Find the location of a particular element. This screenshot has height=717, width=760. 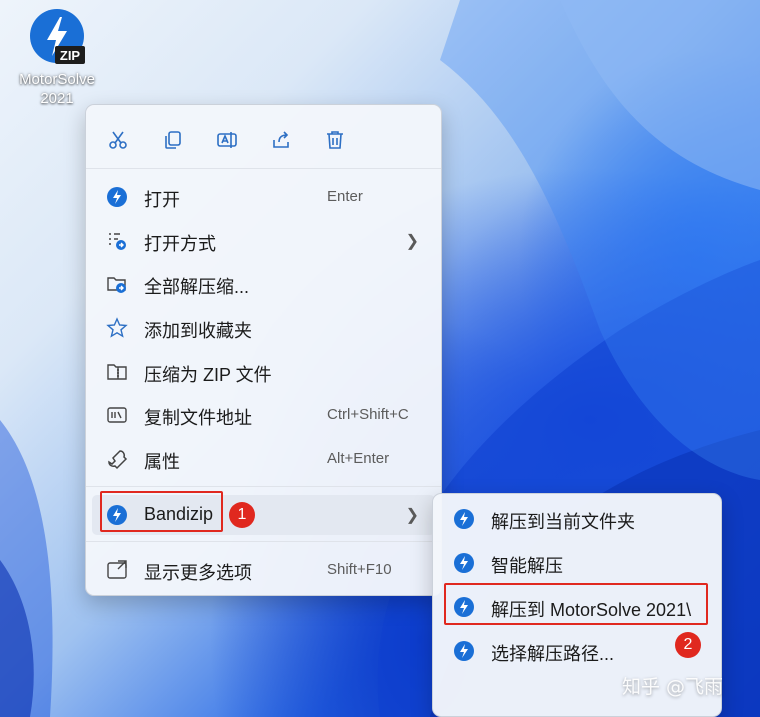

menu-item-shortcut: Ctrl+Shift+C is located at coordinates (368, 414).